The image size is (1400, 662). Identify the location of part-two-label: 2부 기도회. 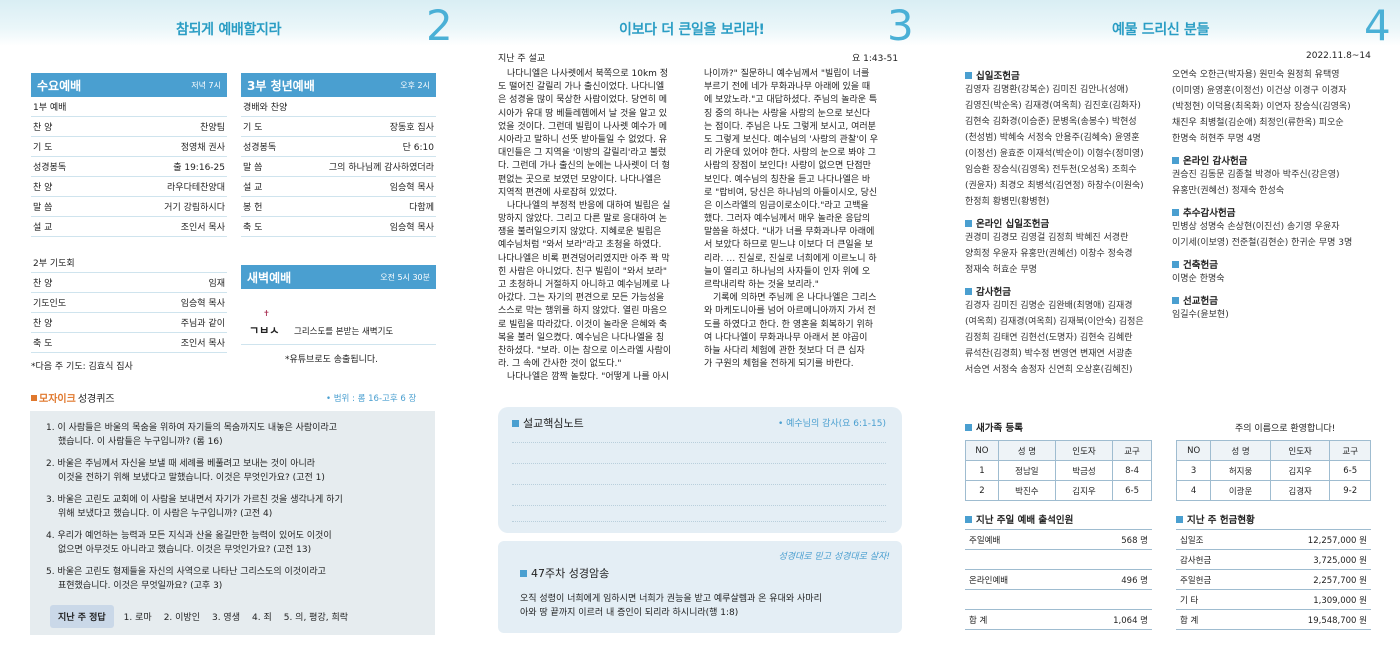
(129, 263).